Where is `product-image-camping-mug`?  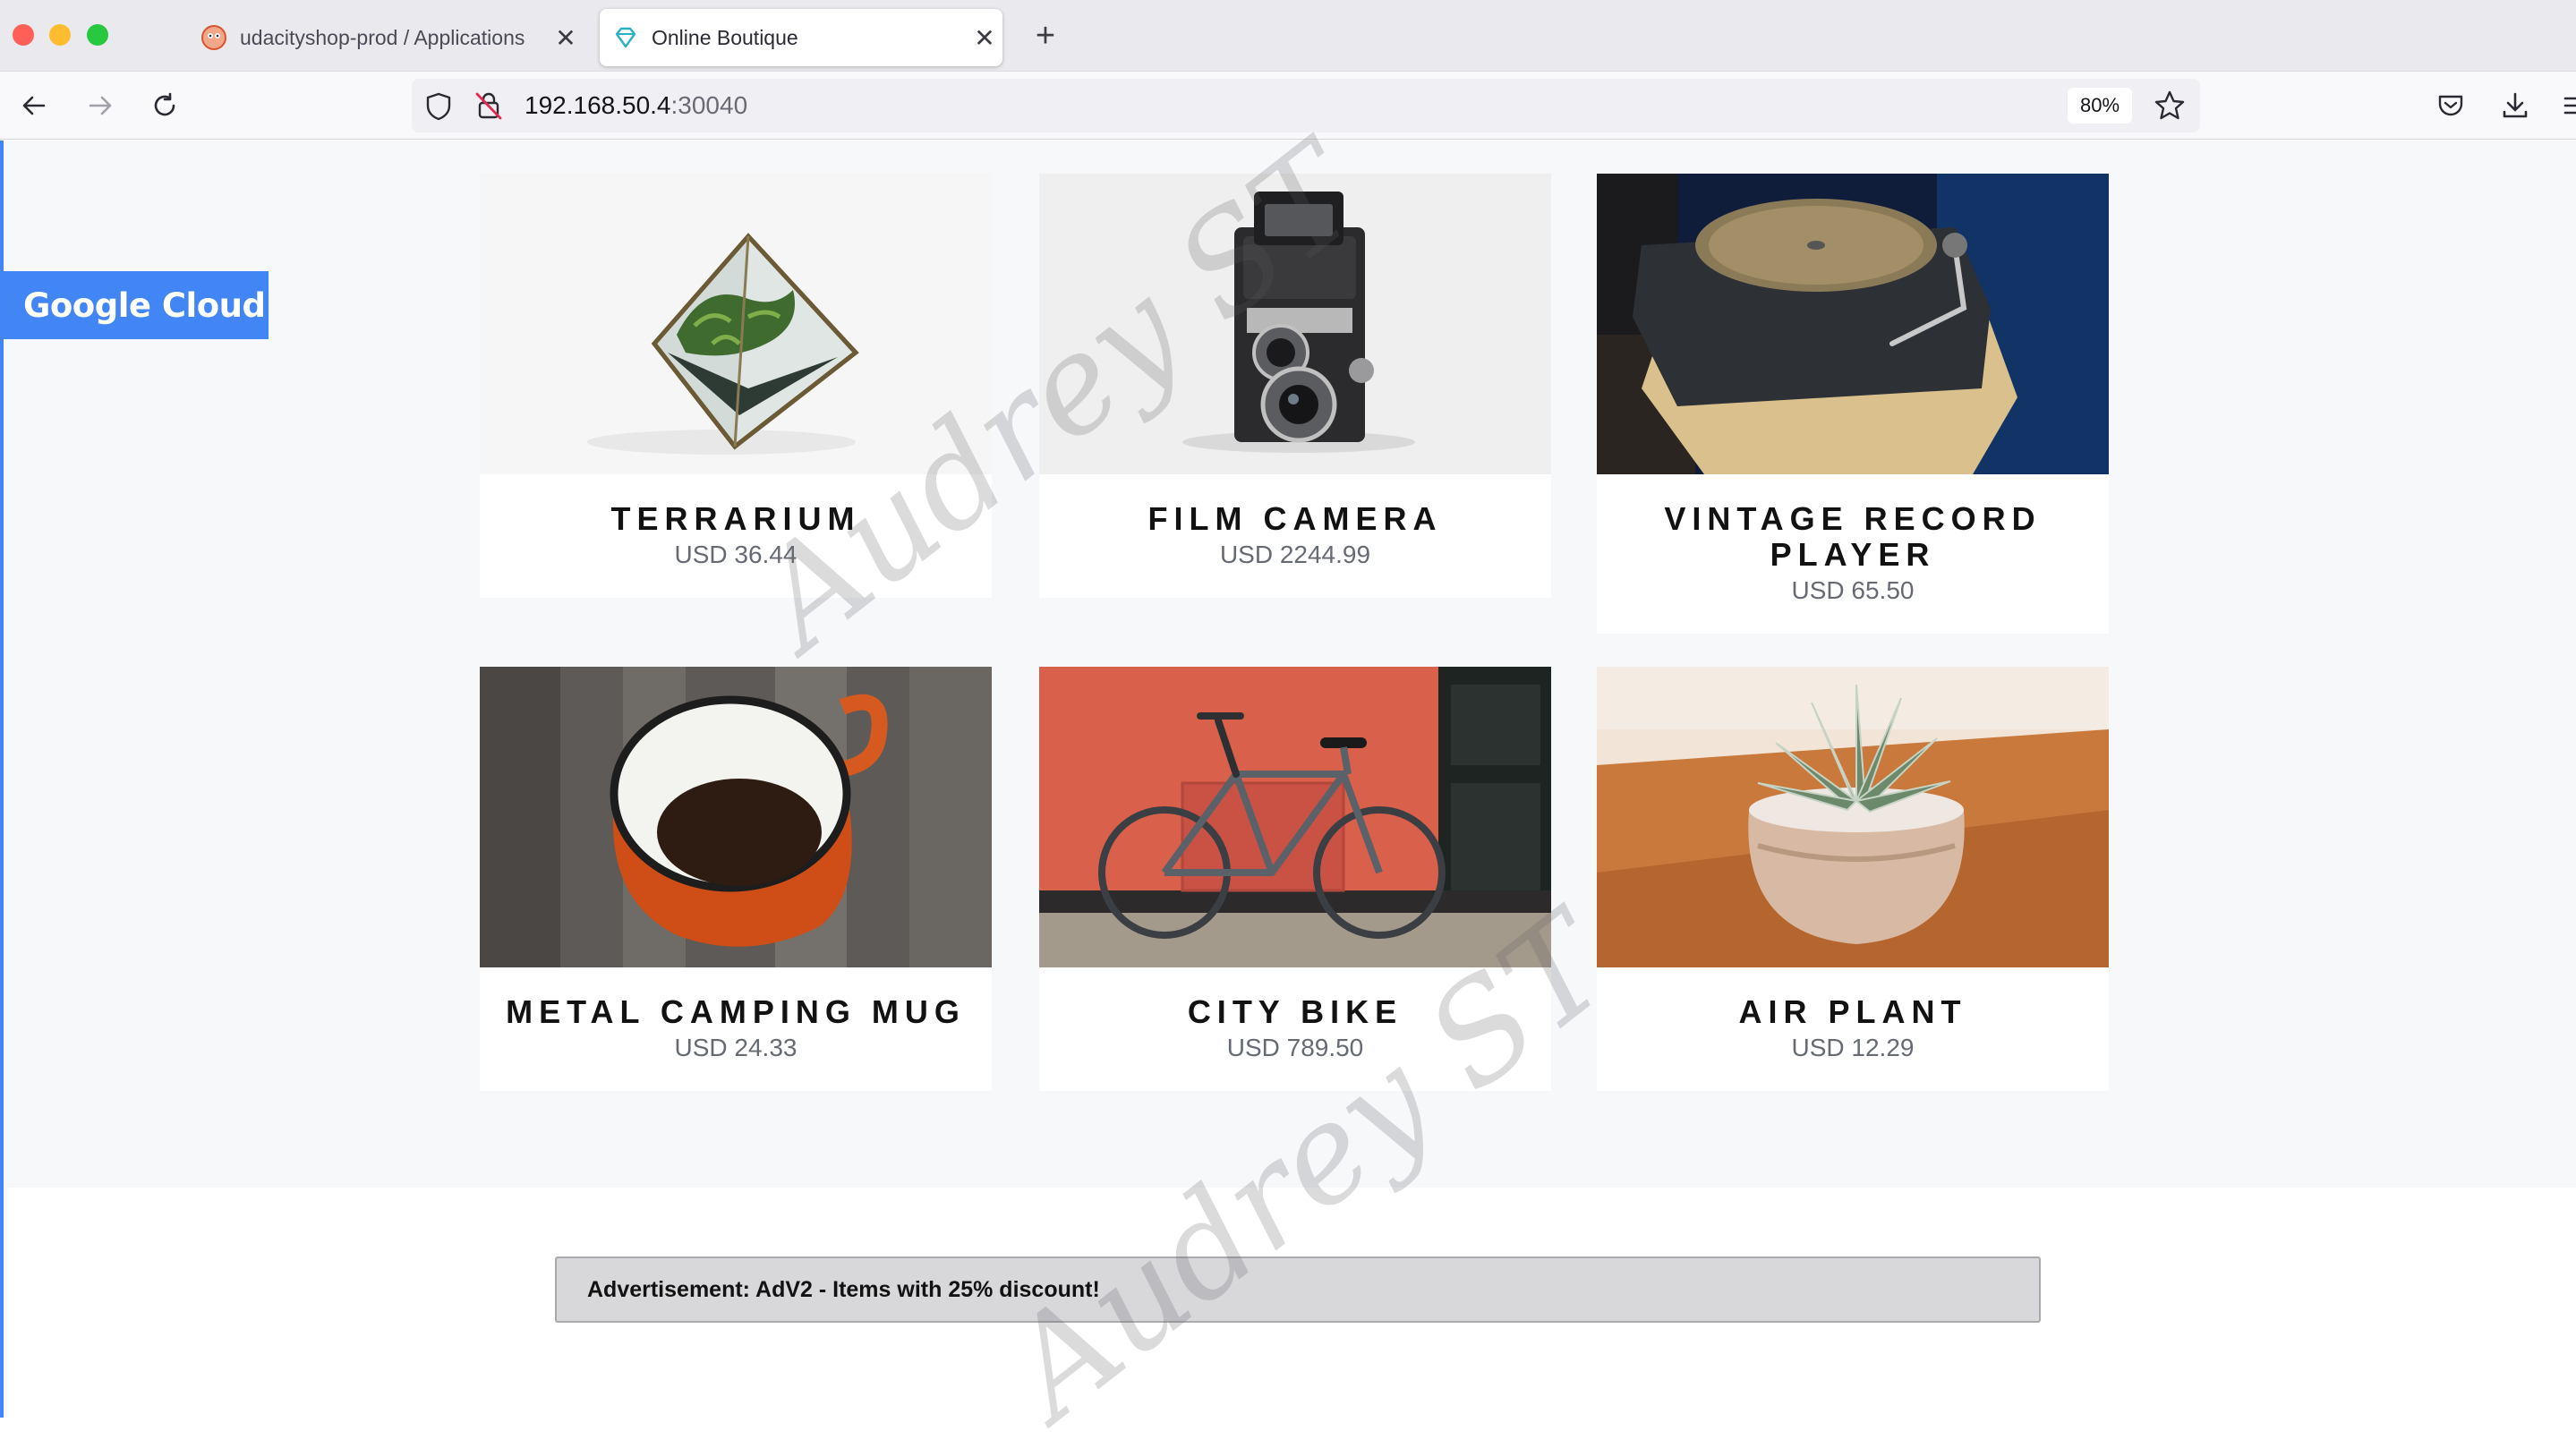
product-image-camping-mug is located at coordinates (736, 817).